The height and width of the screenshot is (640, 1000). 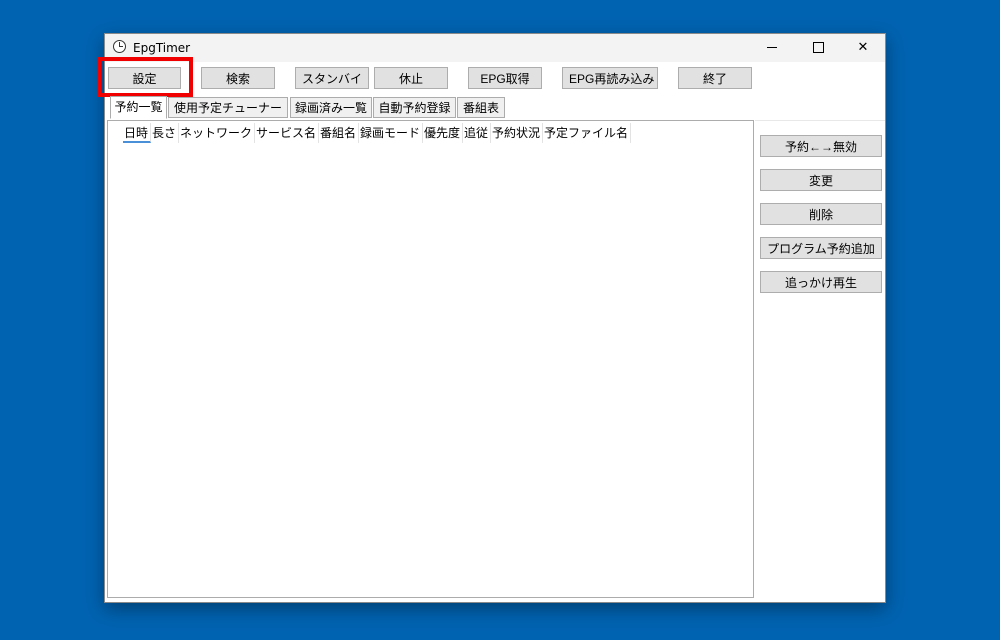 I want to click on close-button: ✕, so click(x=863, y=48).